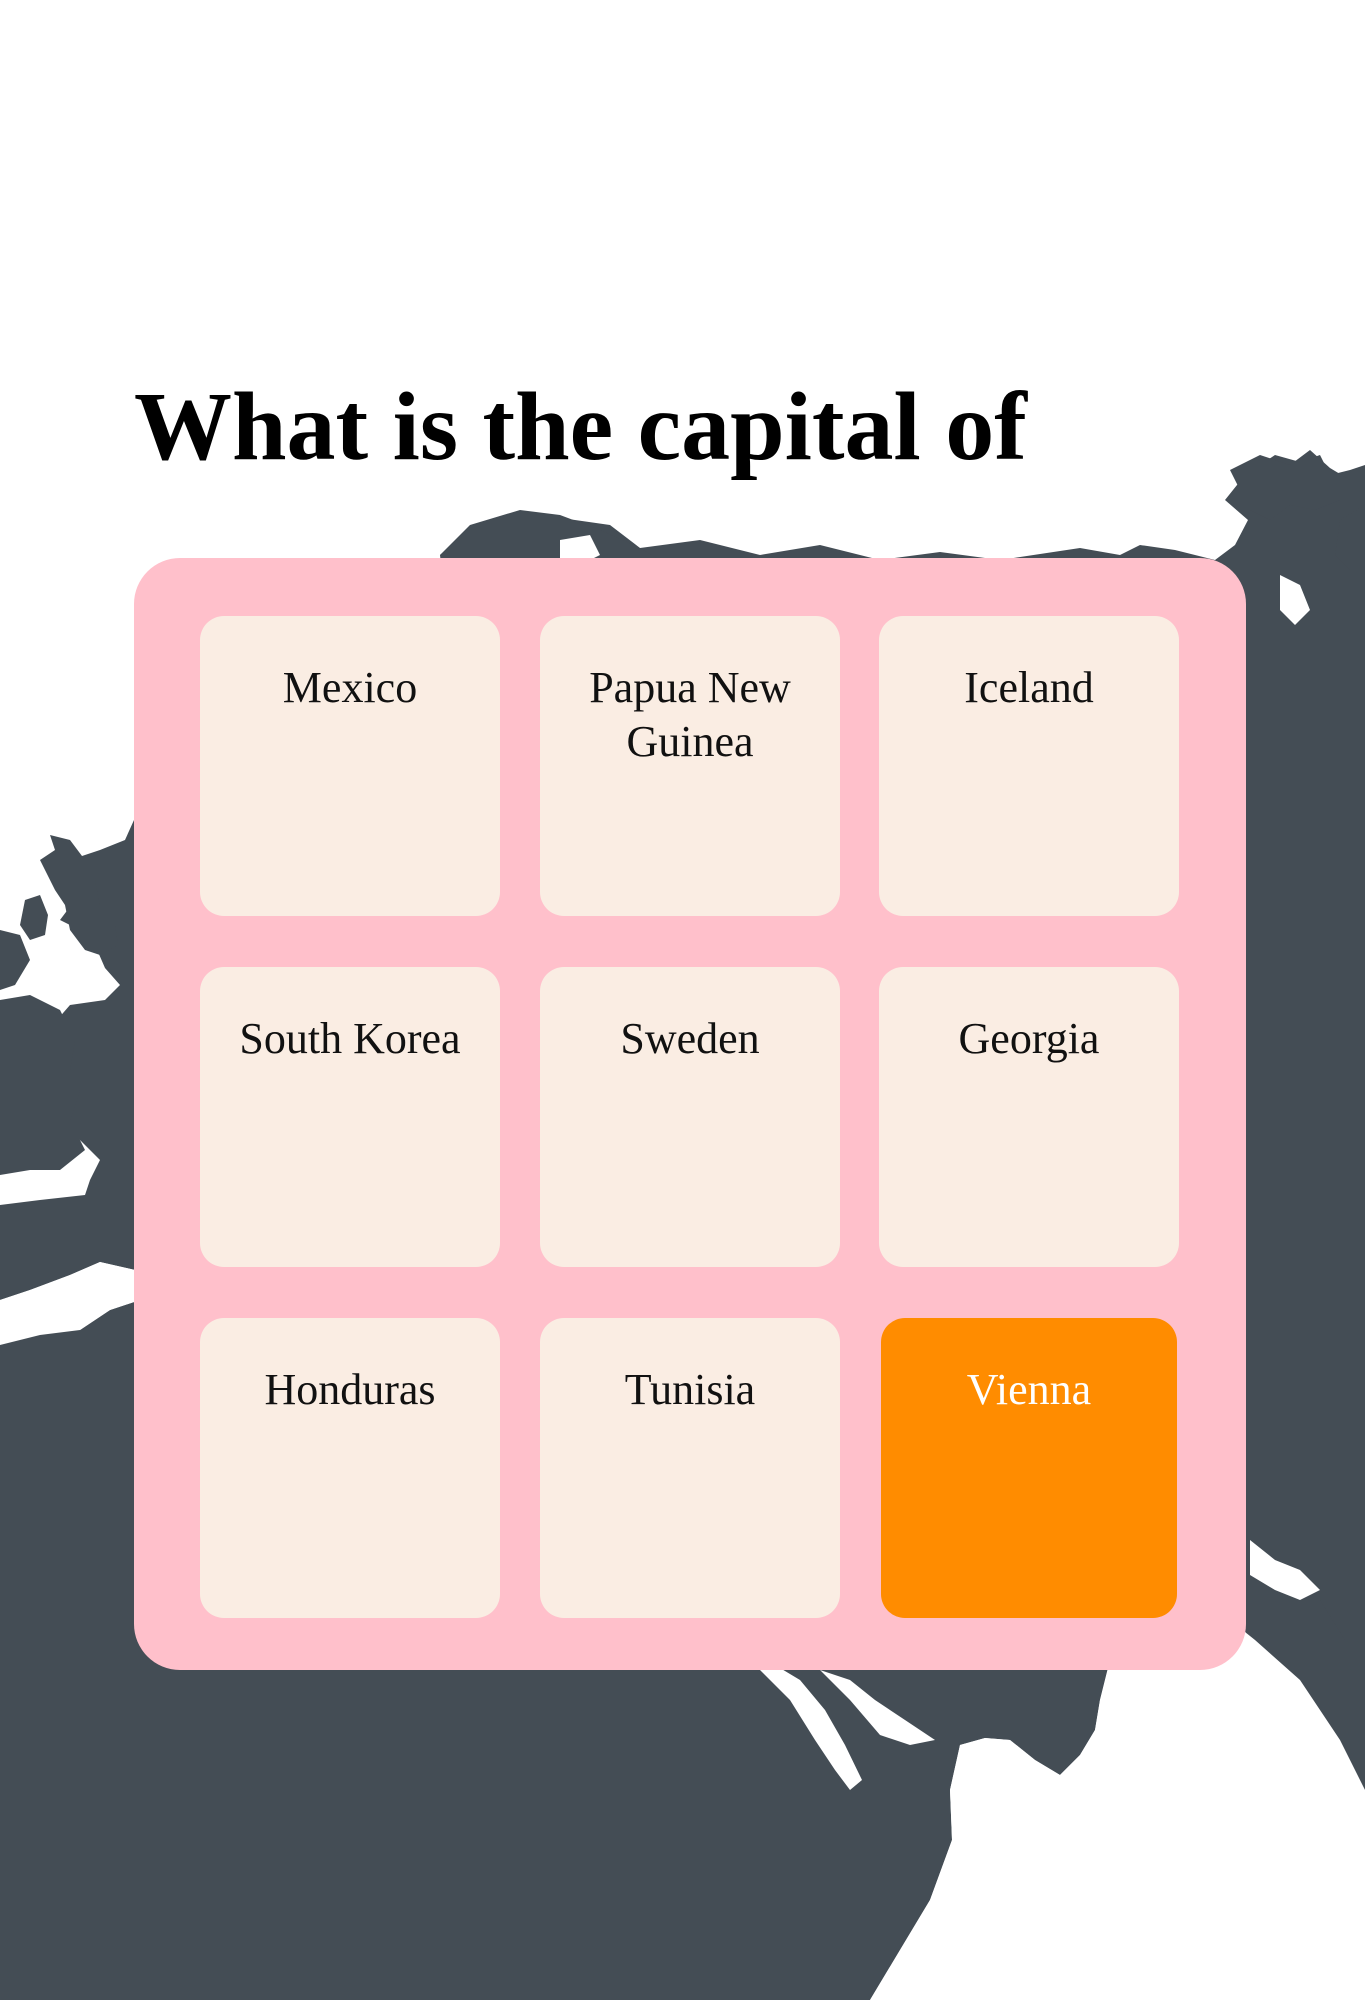  What do you see at coordinates (690, 1117) in the screenshot?
I see `answer-tile-sweden: Sweden` at bounding box center [690, 1117].